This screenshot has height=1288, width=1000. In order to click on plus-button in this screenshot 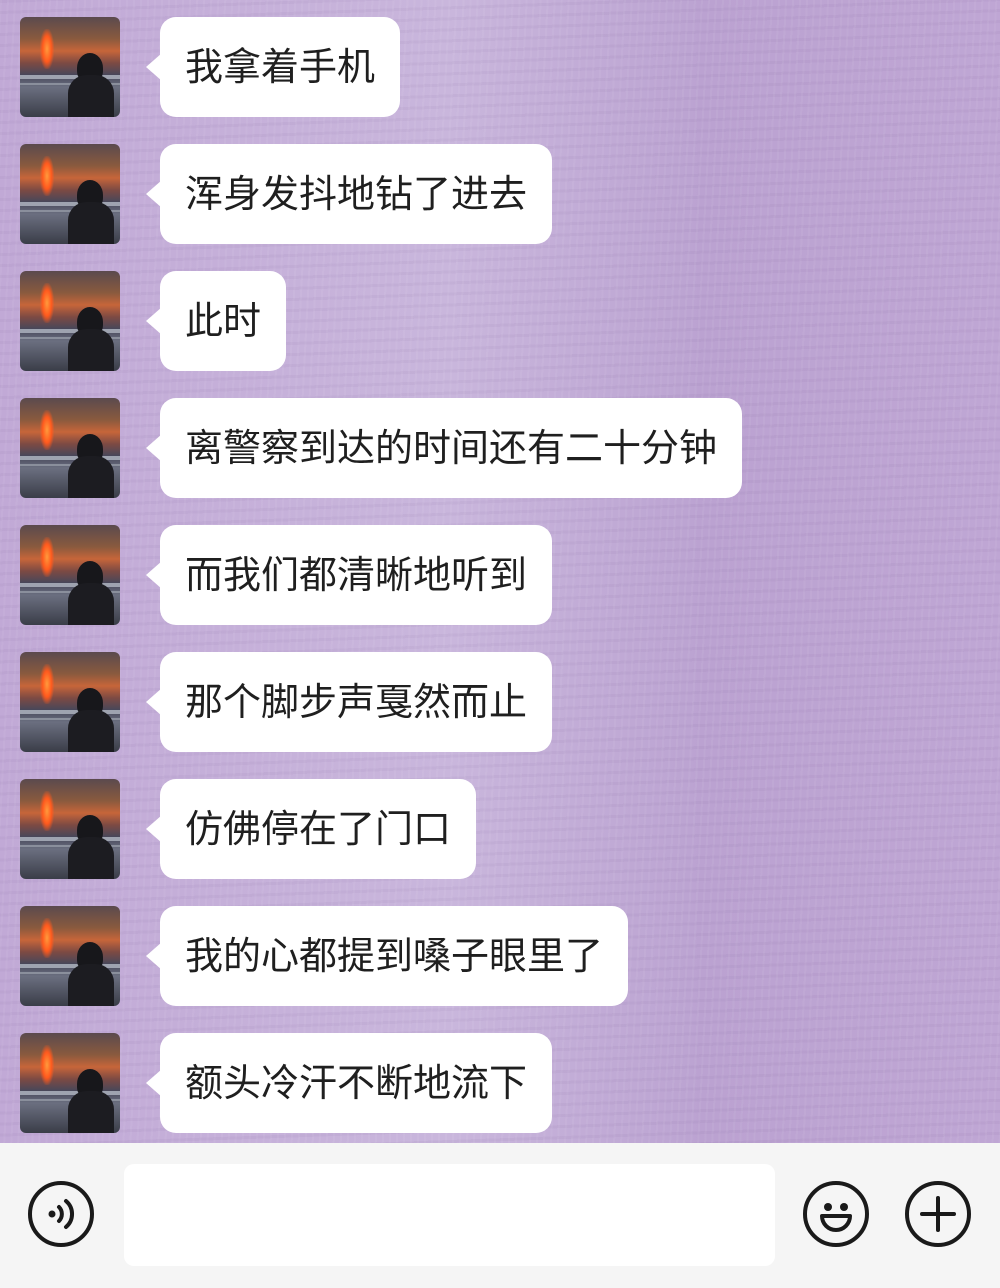, I will do `click(938, 1214)`.